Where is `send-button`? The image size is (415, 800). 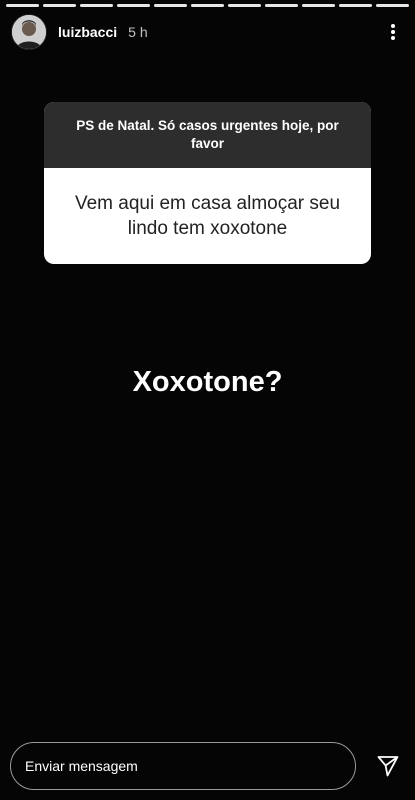
send-button is located at coordinates (388, 766).